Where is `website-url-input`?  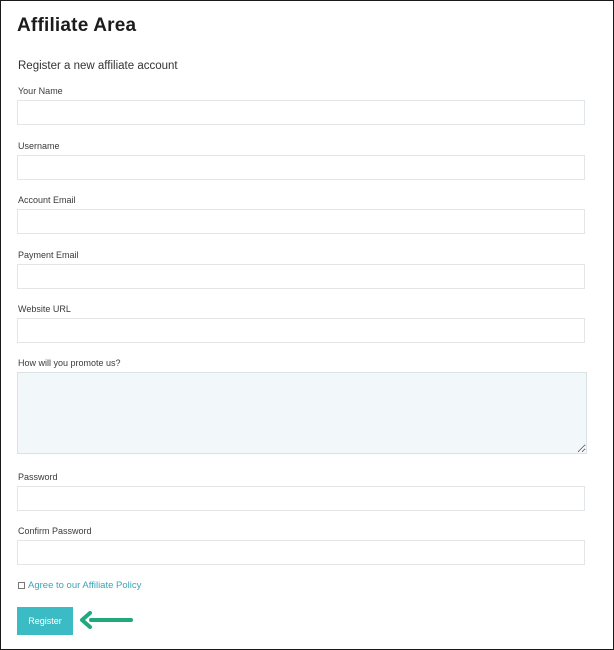 website-url-input is located at coordinates (301, 330).